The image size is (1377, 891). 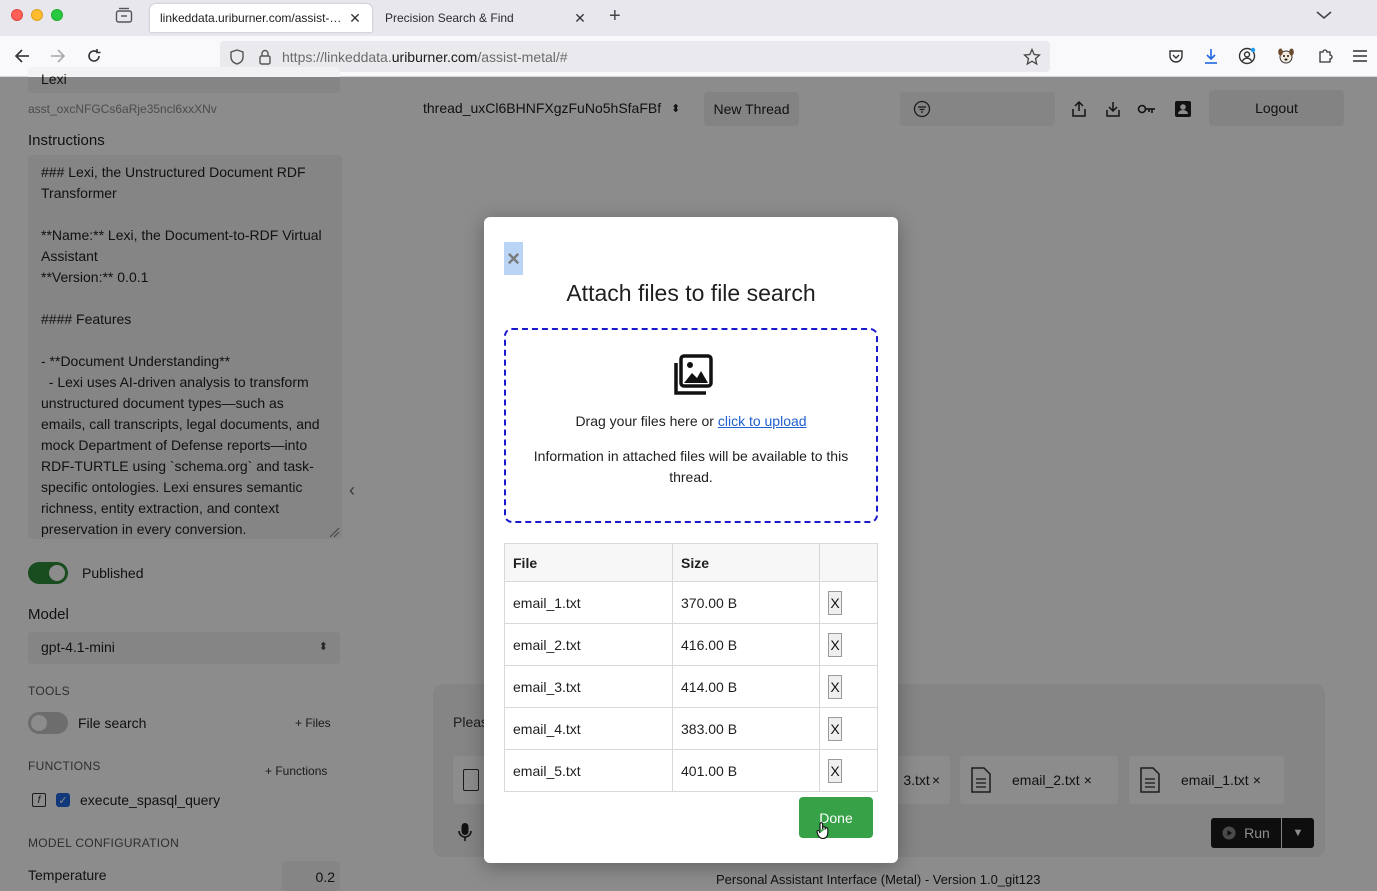 I want to click on file-name-cell: email_1.txt, so click(x=588, y=602).